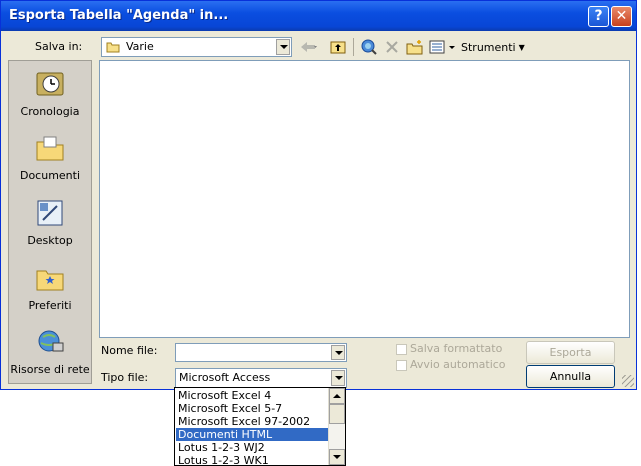 This screenshot has height=466, width=641. Describe the element at coordinates (113, 47) in the screenshot. I see `folder-icon` at that location.